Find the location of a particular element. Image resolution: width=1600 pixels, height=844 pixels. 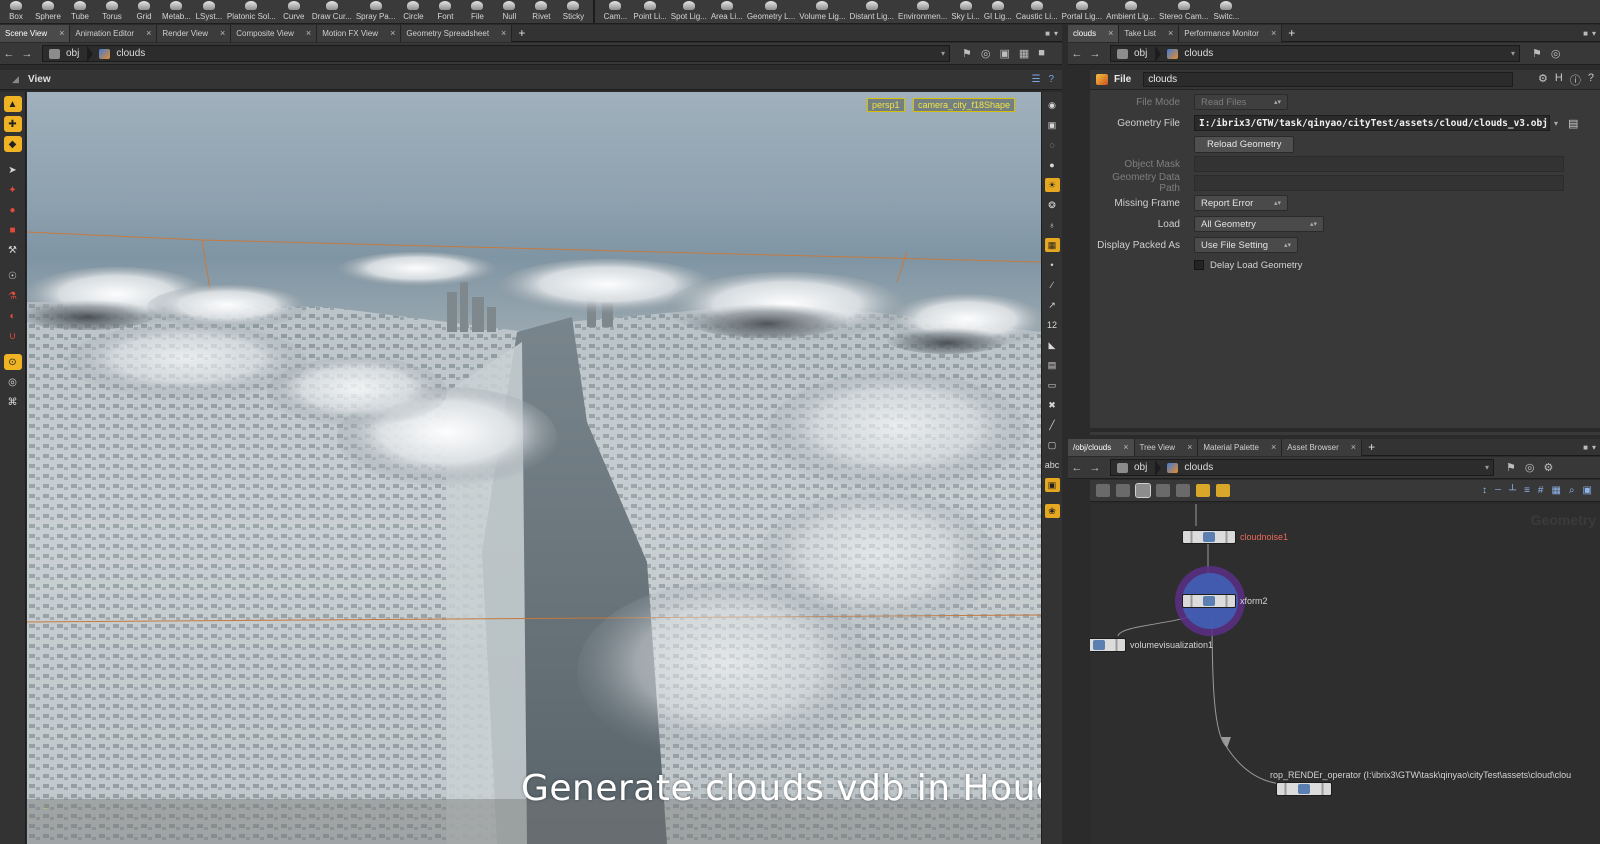

text-display-icon: abc is located at coordinates (1052, 465).